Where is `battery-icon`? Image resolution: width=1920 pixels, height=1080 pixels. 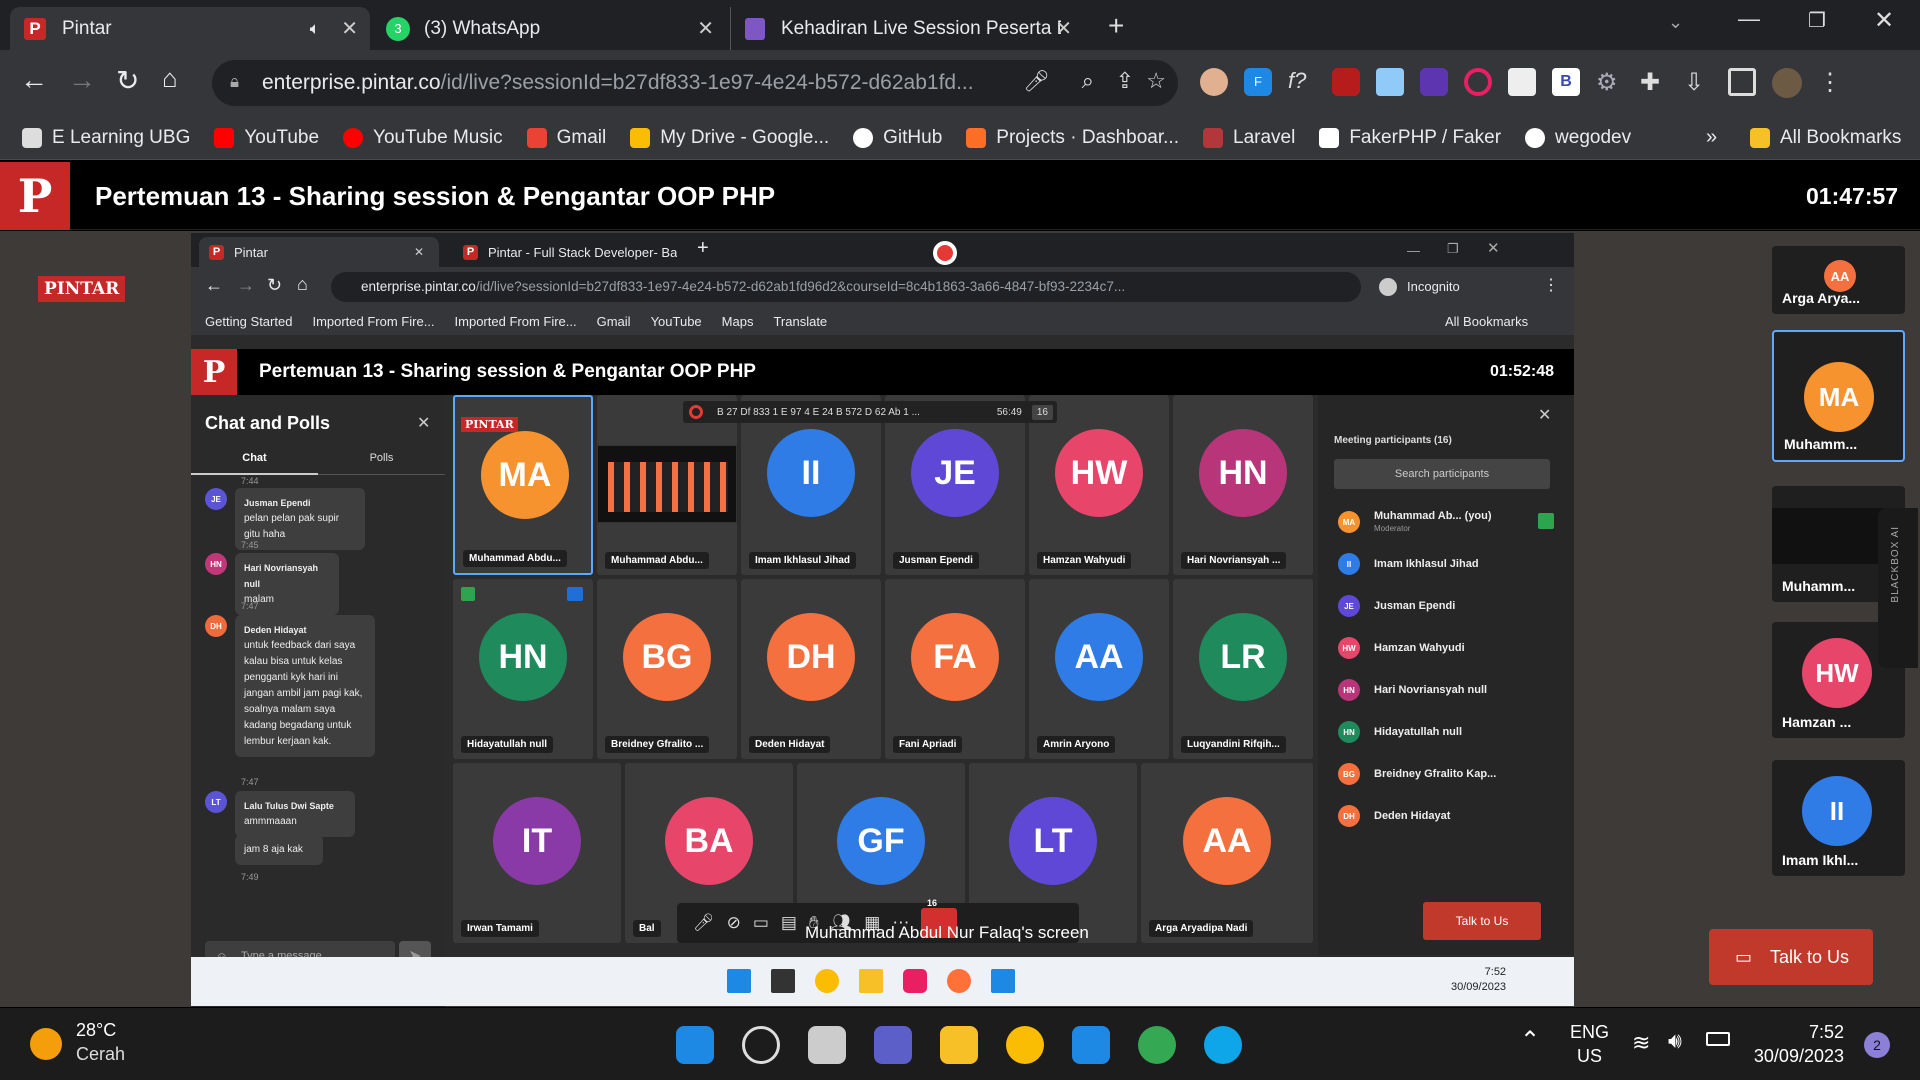 battery-icon is located at coordinates (1718, 1039).